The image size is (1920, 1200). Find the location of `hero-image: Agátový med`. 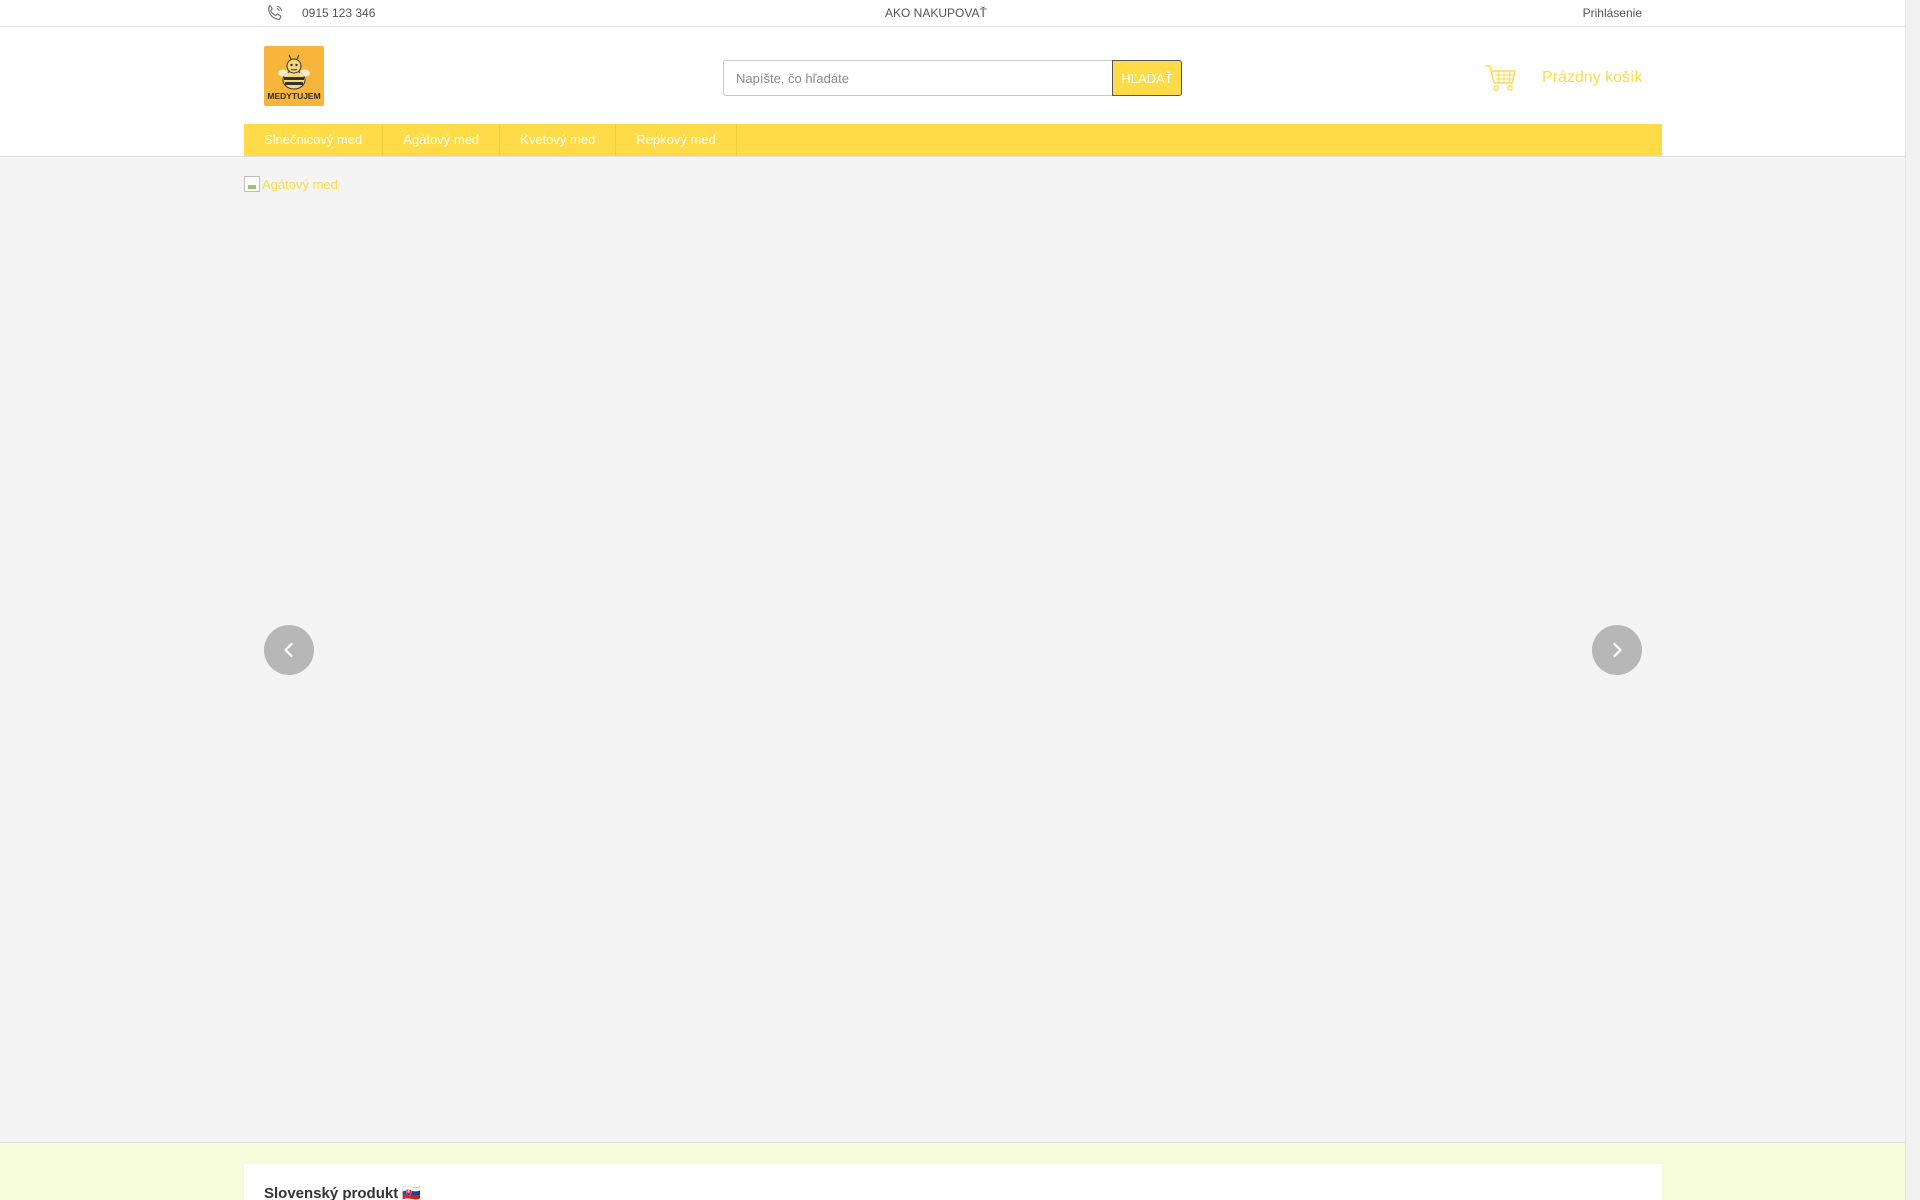

hero-image: Agátový med is located at coordinates (291, 184).